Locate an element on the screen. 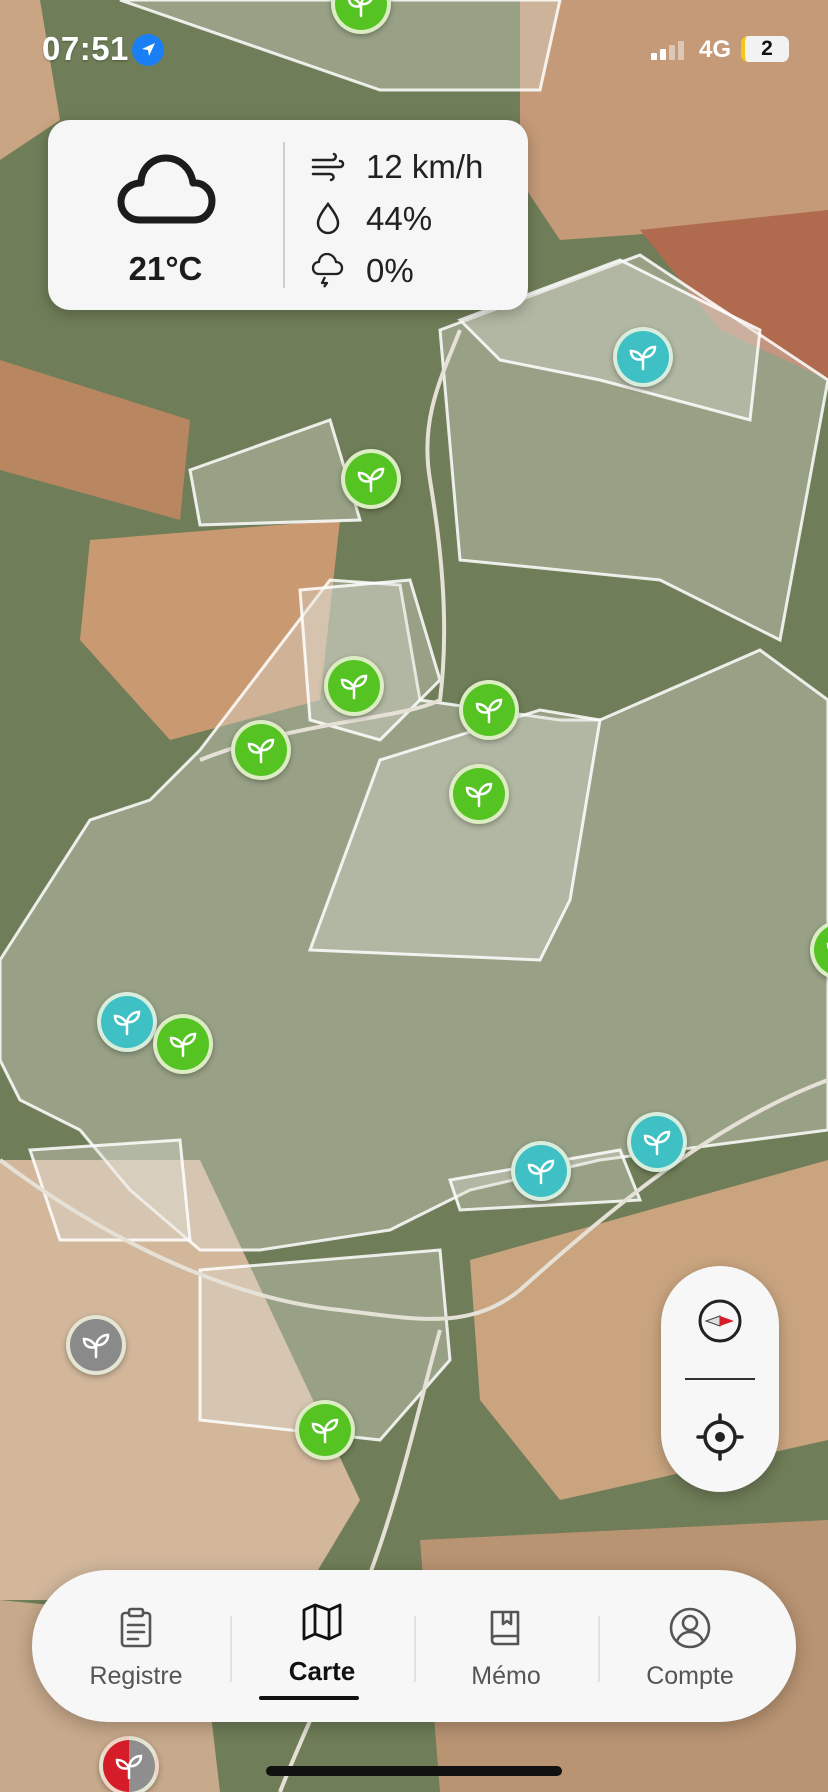 The width and height of the screenshot is (828, 1792). active-tab-indicator is located at coordinates (309, 1698).